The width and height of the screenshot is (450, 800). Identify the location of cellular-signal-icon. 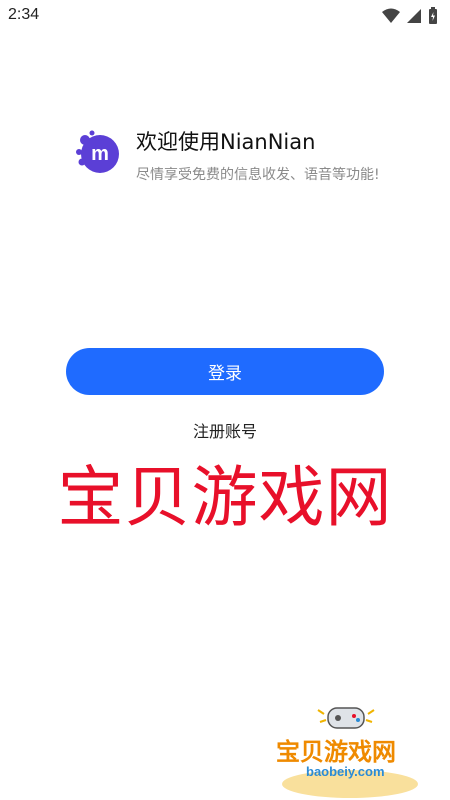
(414, 18).